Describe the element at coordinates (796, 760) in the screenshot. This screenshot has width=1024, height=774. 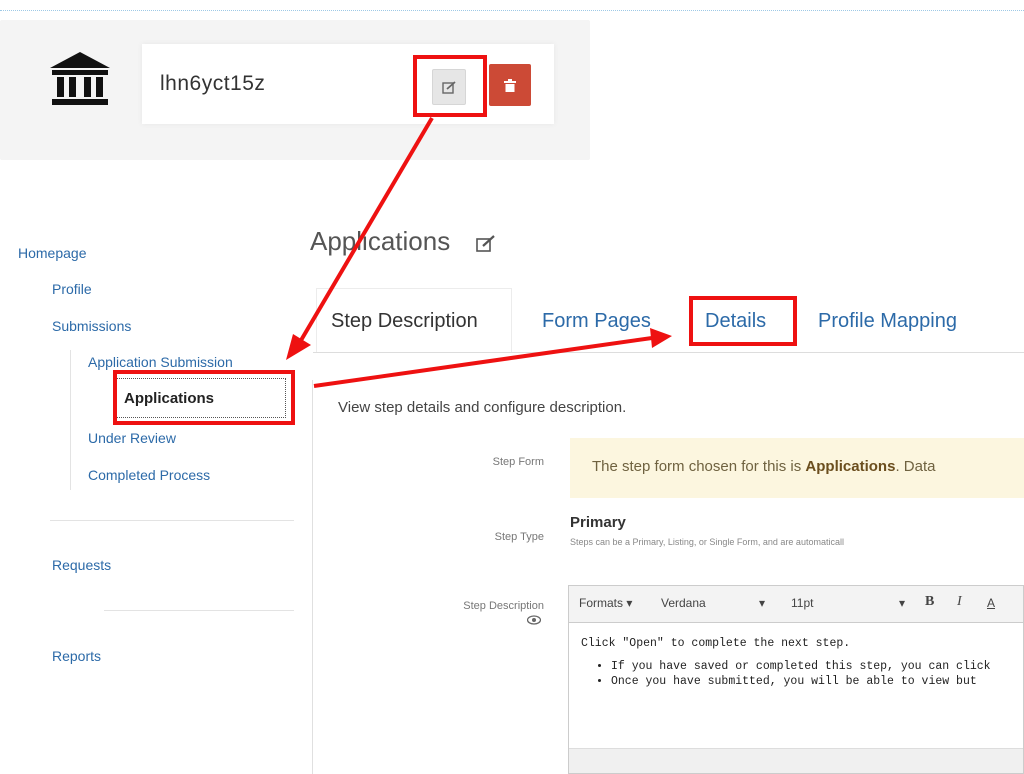
I see `editor-status-bar` at that location.